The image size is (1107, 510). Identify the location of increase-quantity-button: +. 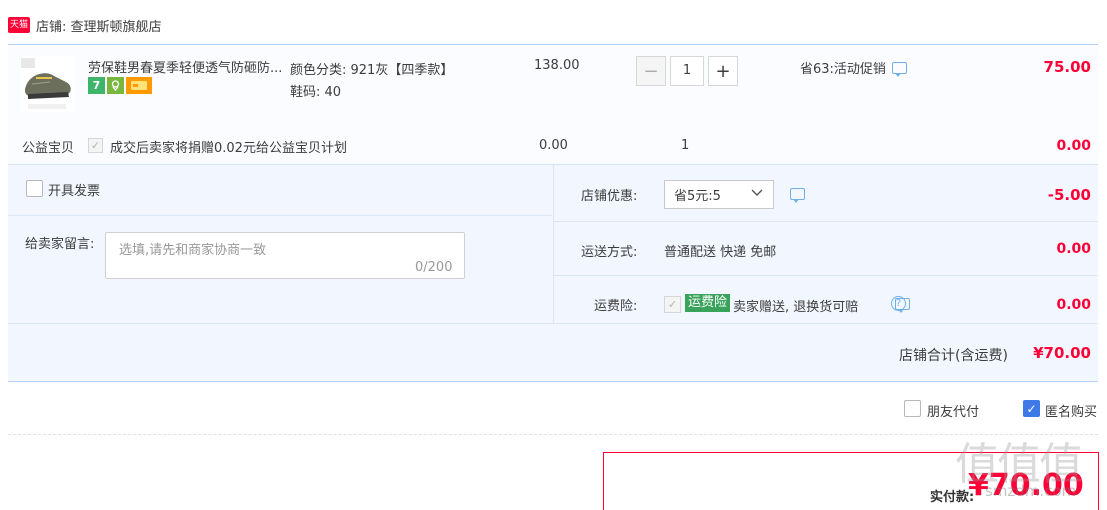
(723, 71).